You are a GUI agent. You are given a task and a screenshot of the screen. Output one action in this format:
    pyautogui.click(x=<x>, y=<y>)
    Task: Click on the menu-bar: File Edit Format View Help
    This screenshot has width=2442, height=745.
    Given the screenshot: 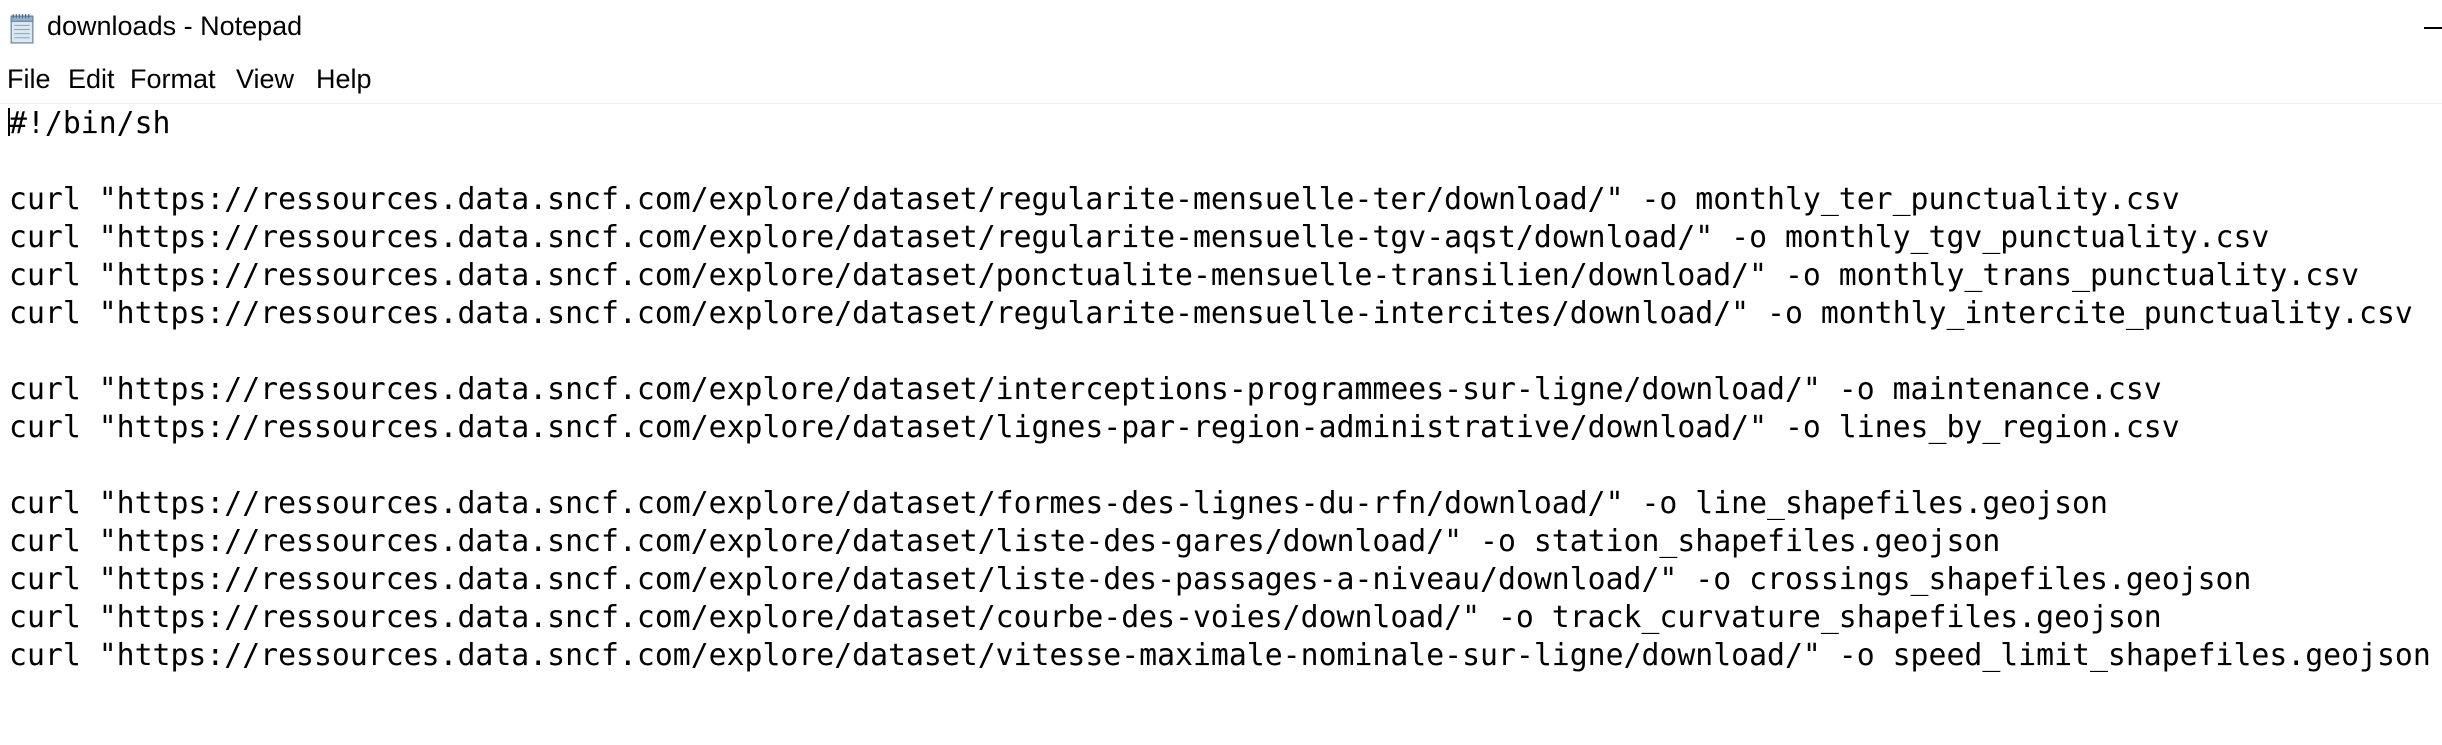 What is the action you would take?
    pyautogui.click(x=1221, y=82)
    